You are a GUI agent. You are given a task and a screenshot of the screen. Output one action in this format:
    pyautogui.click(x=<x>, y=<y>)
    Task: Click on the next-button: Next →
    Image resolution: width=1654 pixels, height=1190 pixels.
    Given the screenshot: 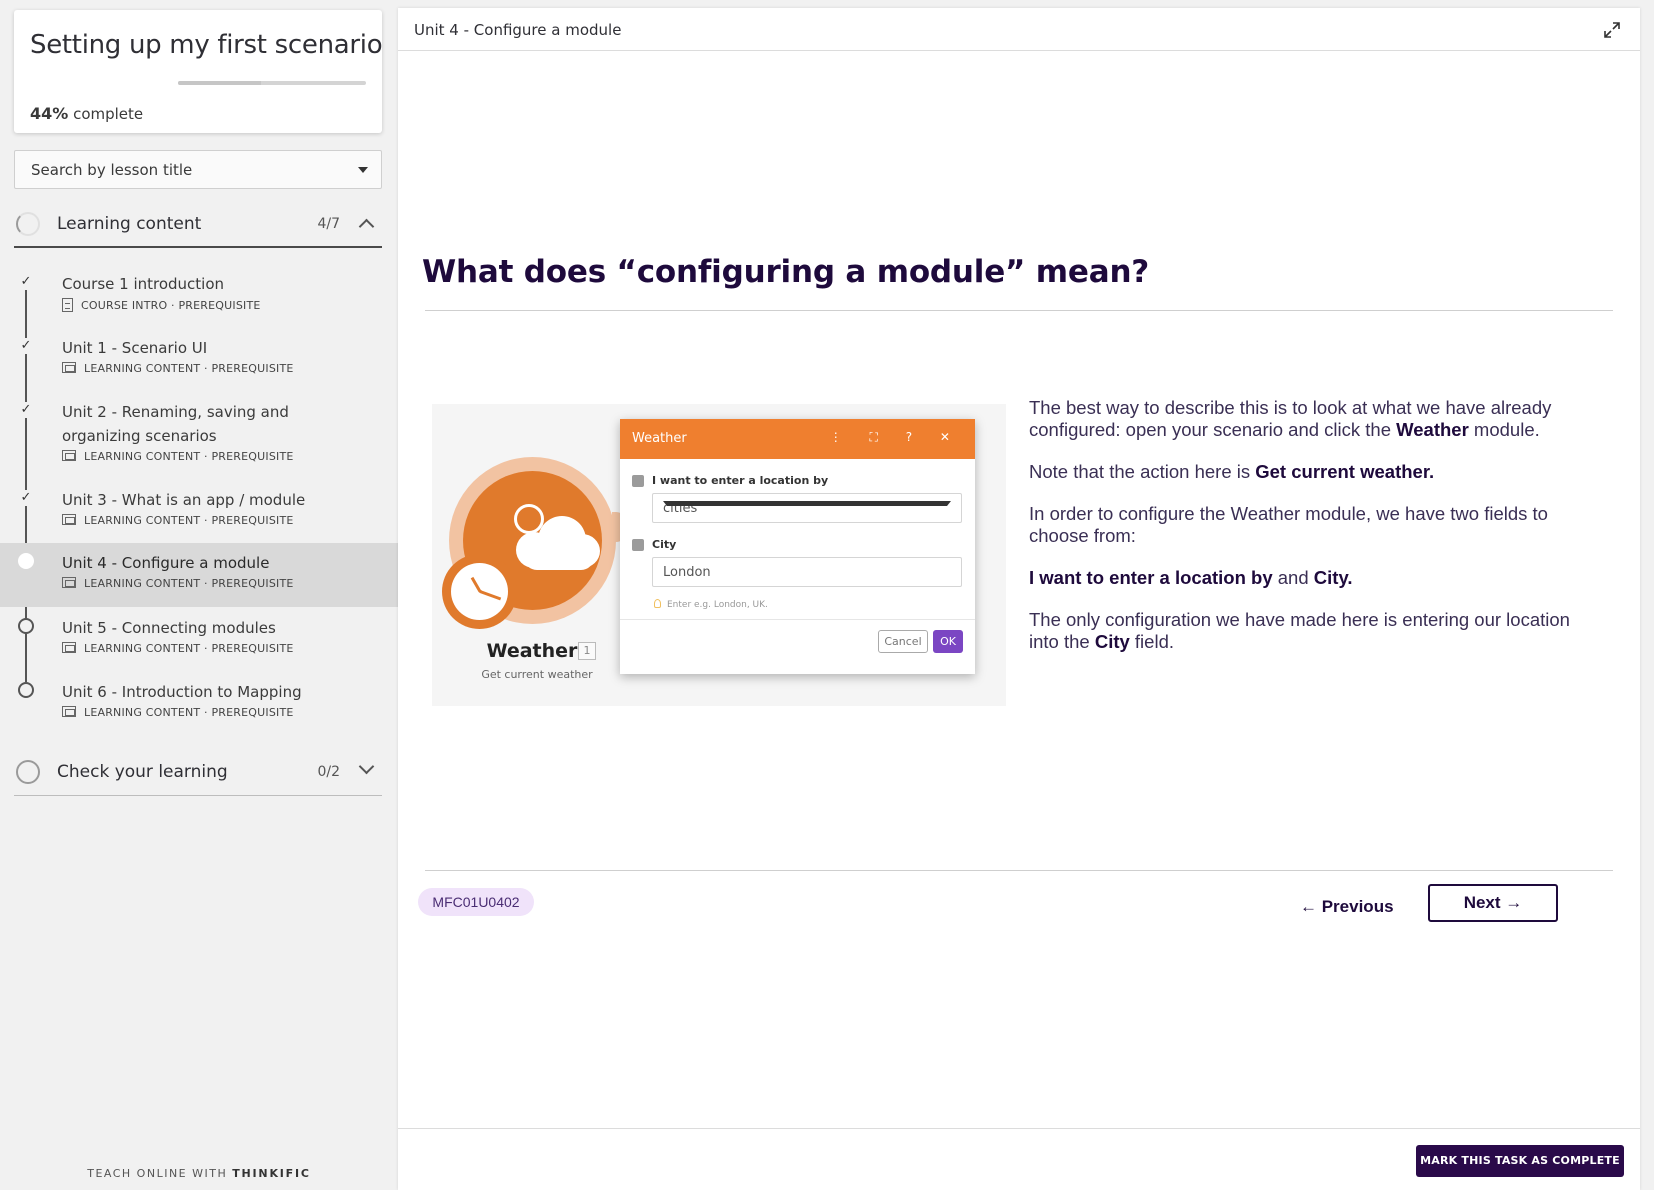 What is the action you would take?
    pyautogui.click(x=1493, y=903)
    